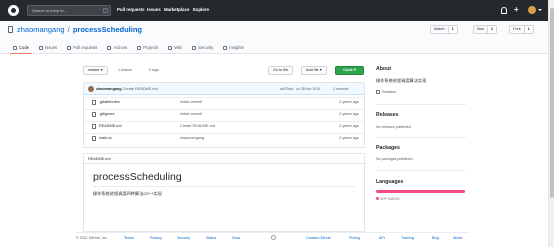 This screenshot has width=554, height=247. What do you see at coordinates (109, 47) in the screenshot?
I see `play-icon` at bounding box center [109, 47].